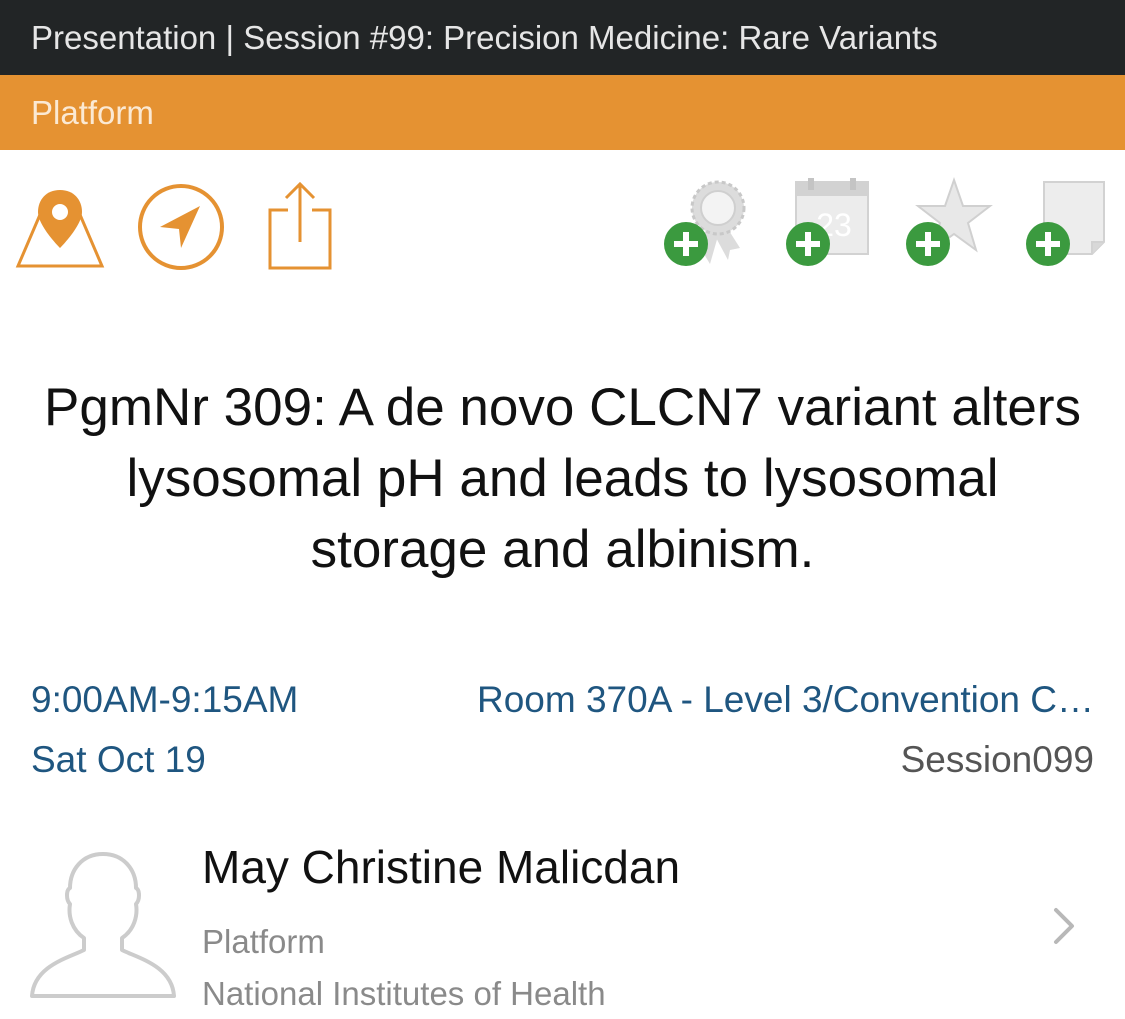 Image resolution: width=1125 pixels, height=1019 pixels. Describe the element at coordinates (997, 759) in the screenshot. I see `session-code: Session099` at that location.